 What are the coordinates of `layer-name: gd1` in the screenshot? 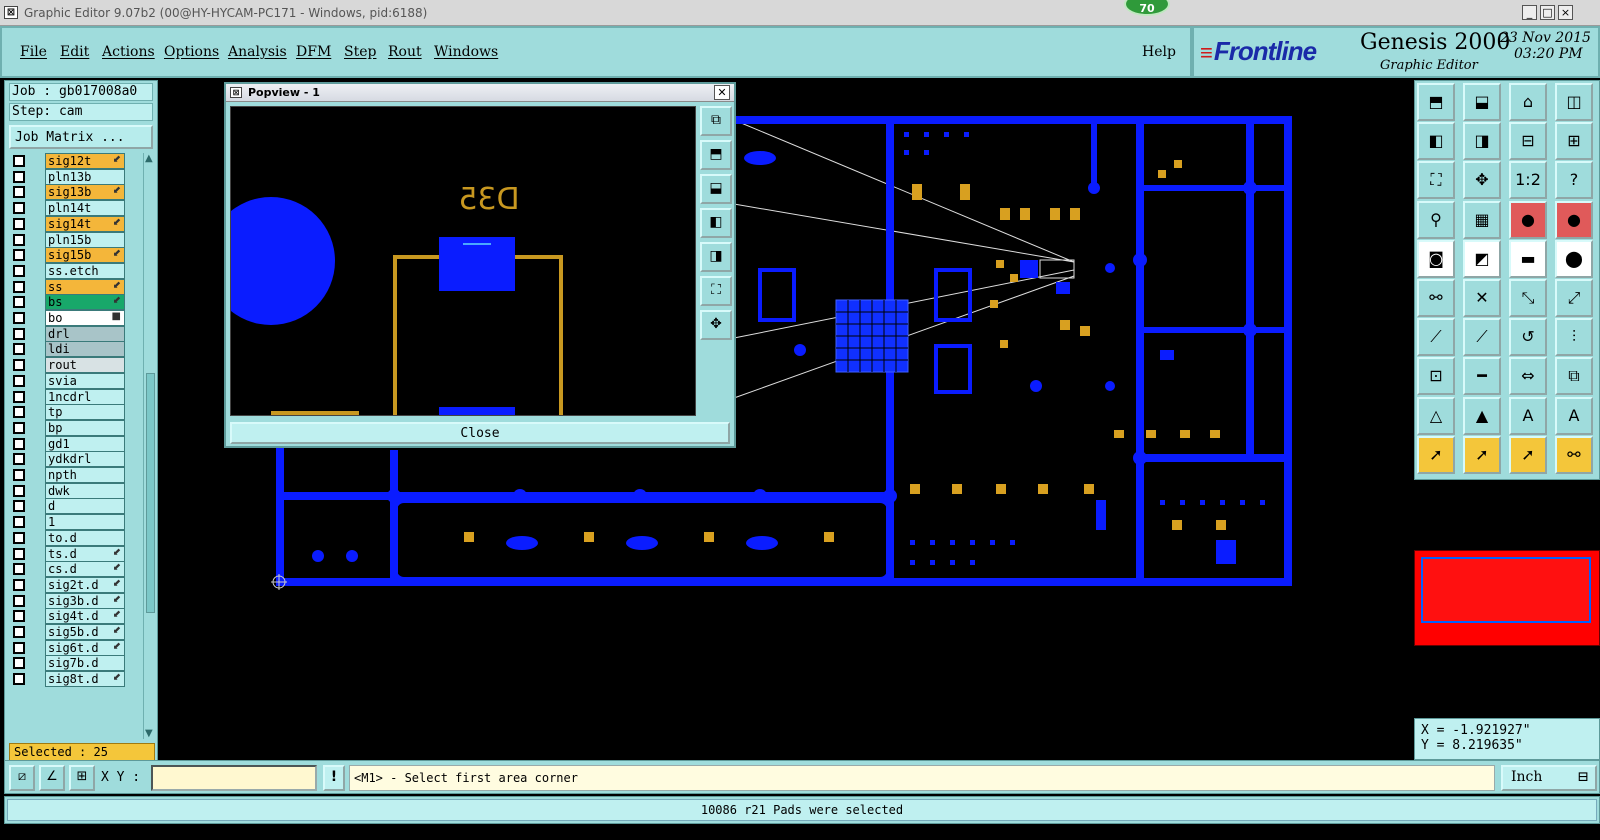 It's located at (85, 443).